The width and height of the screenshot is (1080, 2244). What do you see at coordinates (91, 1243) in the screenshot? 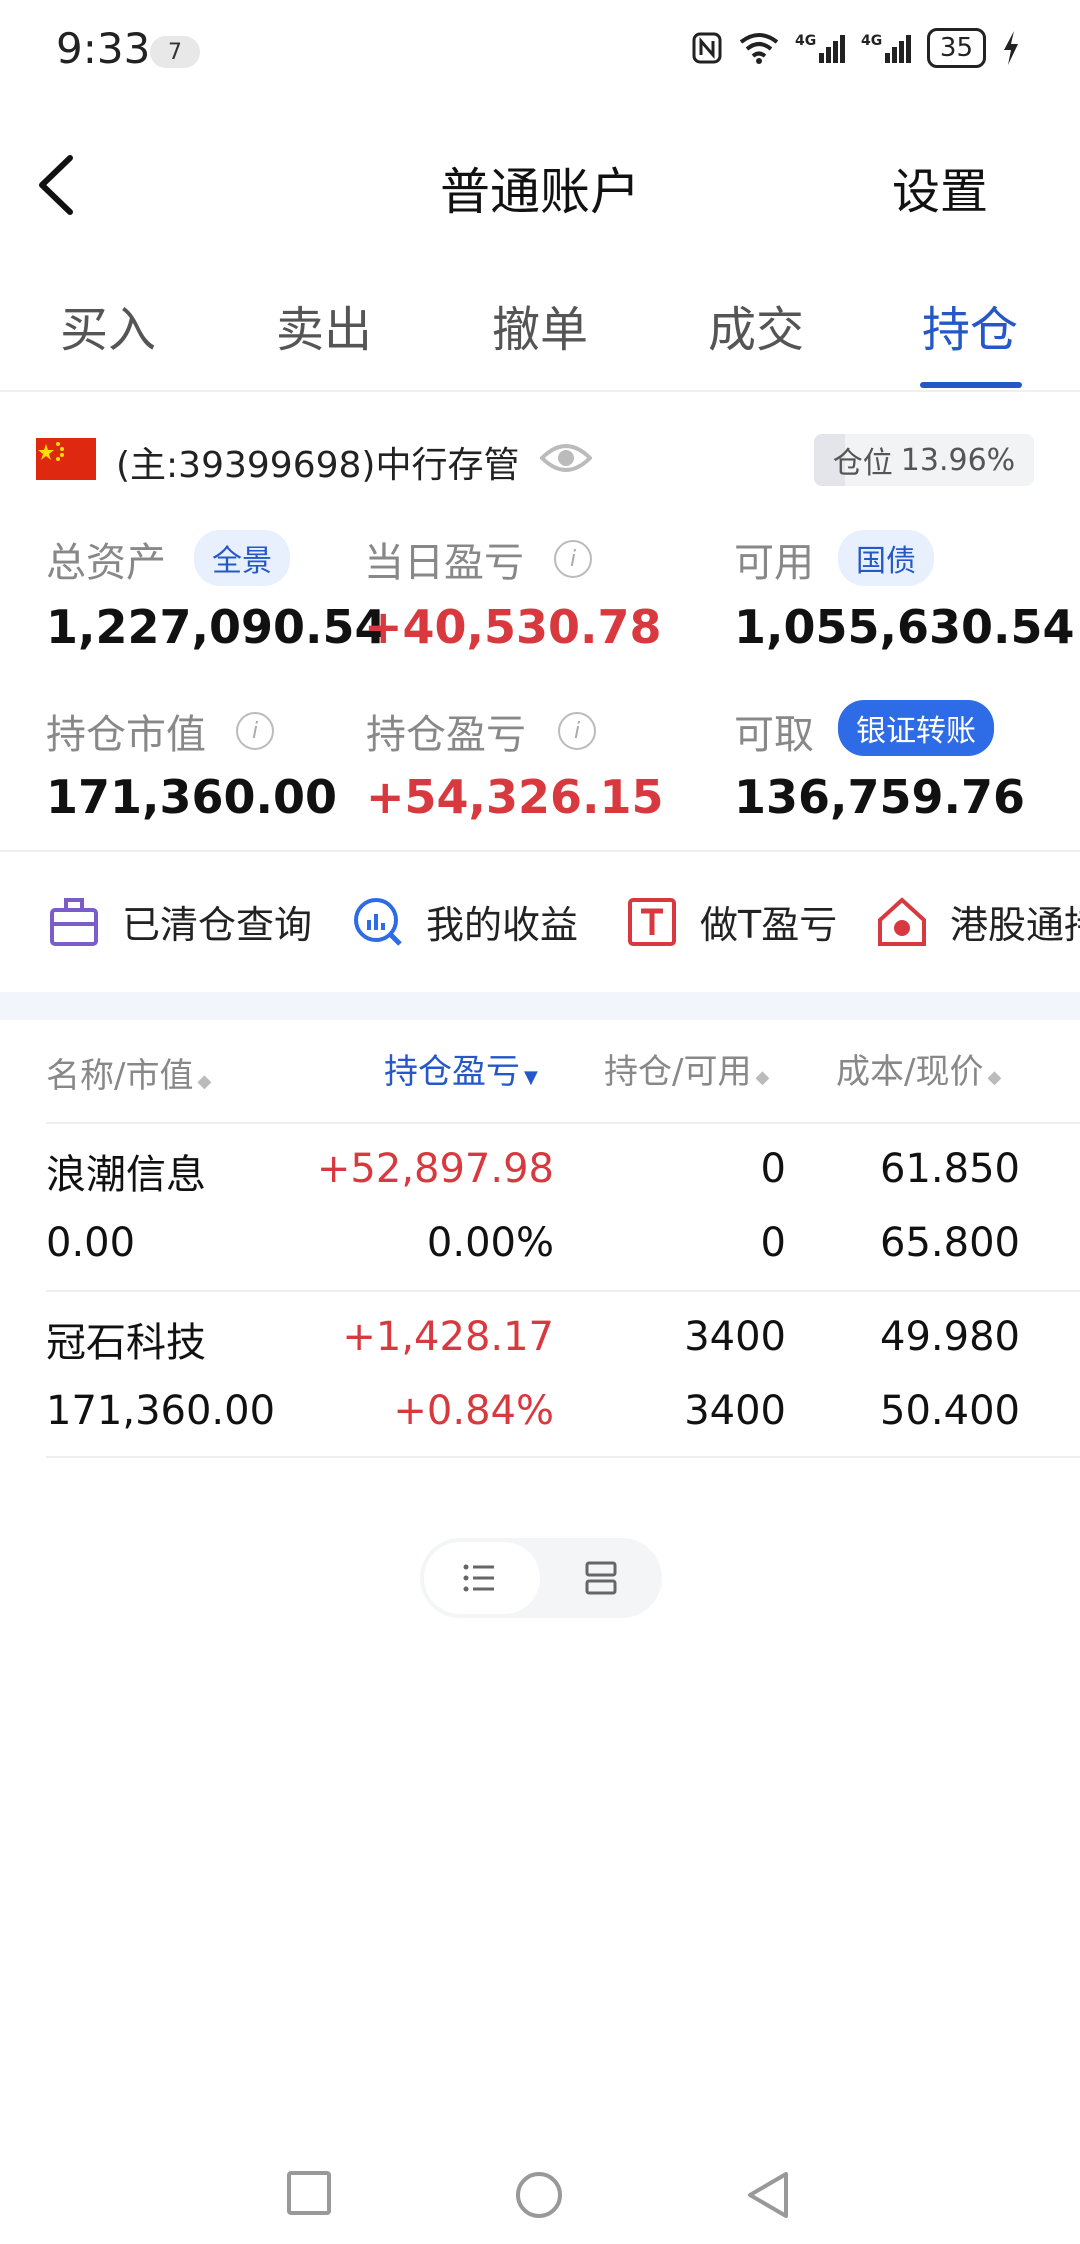
I see `stock-market-value: 0.00` at bounding box center [91, 1243].